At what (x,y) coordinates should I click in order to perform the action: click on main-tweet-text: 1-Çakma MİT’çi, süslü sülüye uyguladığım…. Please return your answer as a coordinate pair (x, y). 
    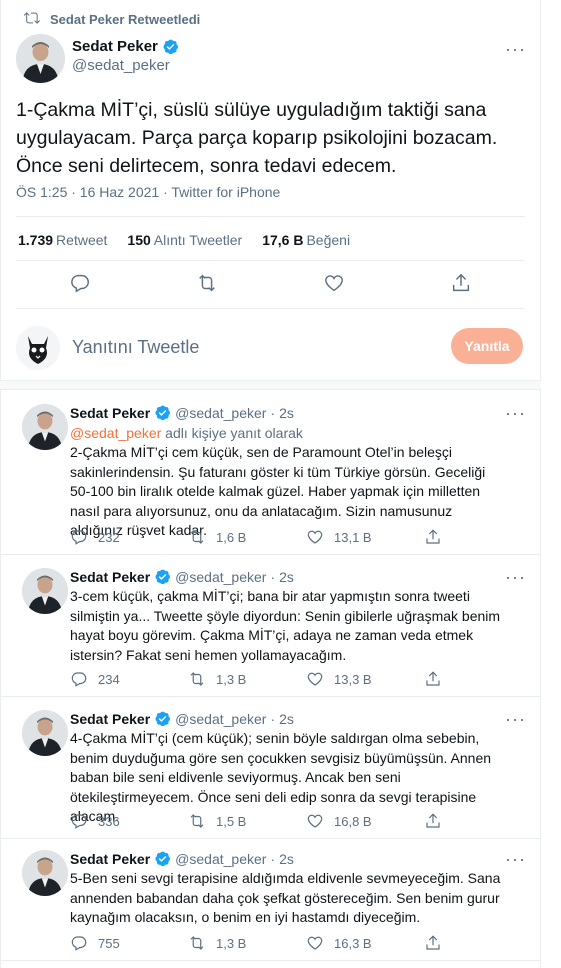
    Looking at the image, I should click on (257, 138).